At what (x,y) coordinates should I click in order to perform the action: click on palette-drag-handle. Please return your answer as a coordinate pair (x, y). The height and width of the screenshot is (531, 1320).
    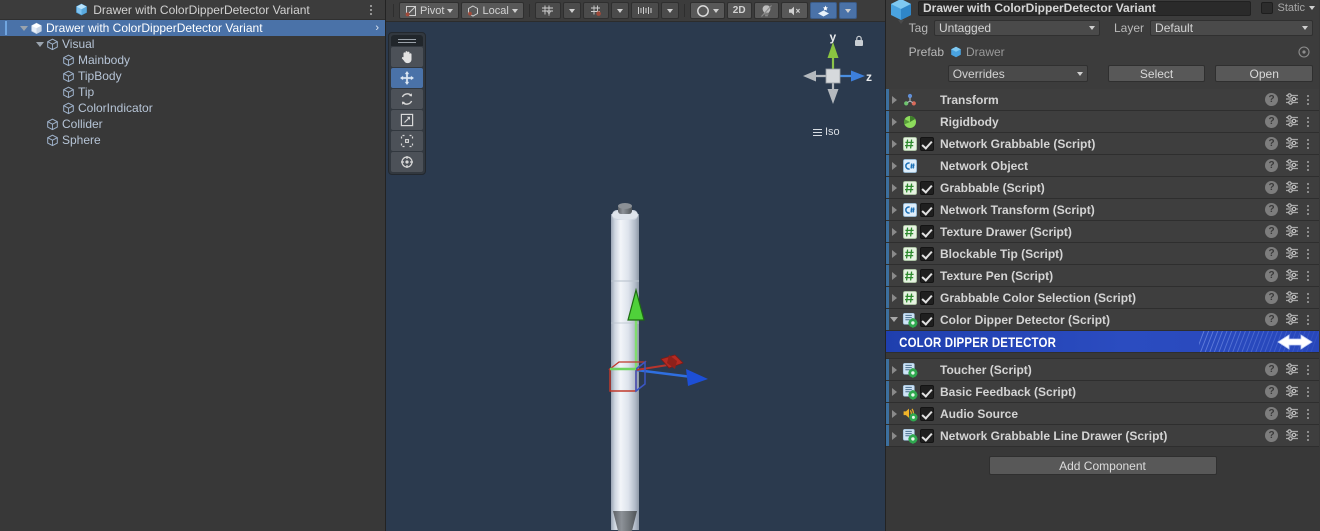
    Looking at the image, I should click on (407, 40).